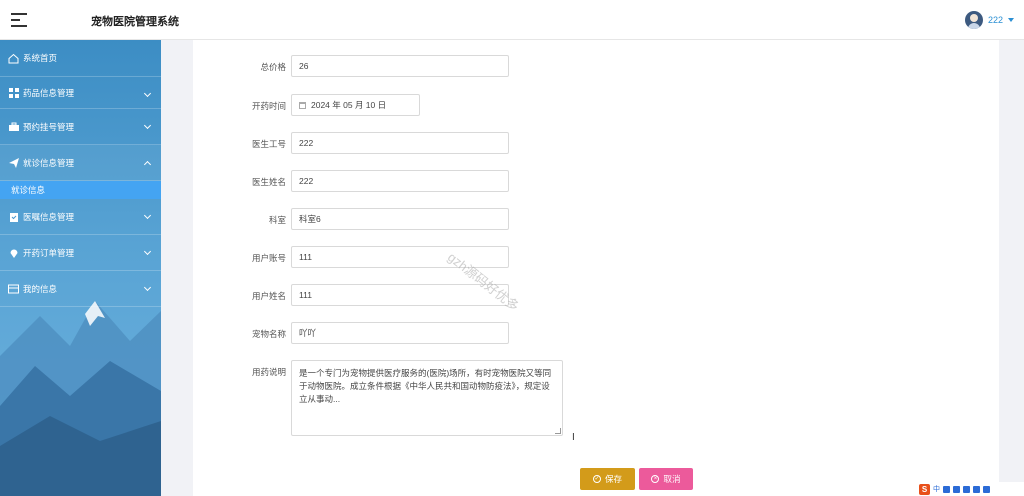 This screenshot has height=496, width=1024. I want to click on sidebar-item-label: 我的信息, so click(40, 288).